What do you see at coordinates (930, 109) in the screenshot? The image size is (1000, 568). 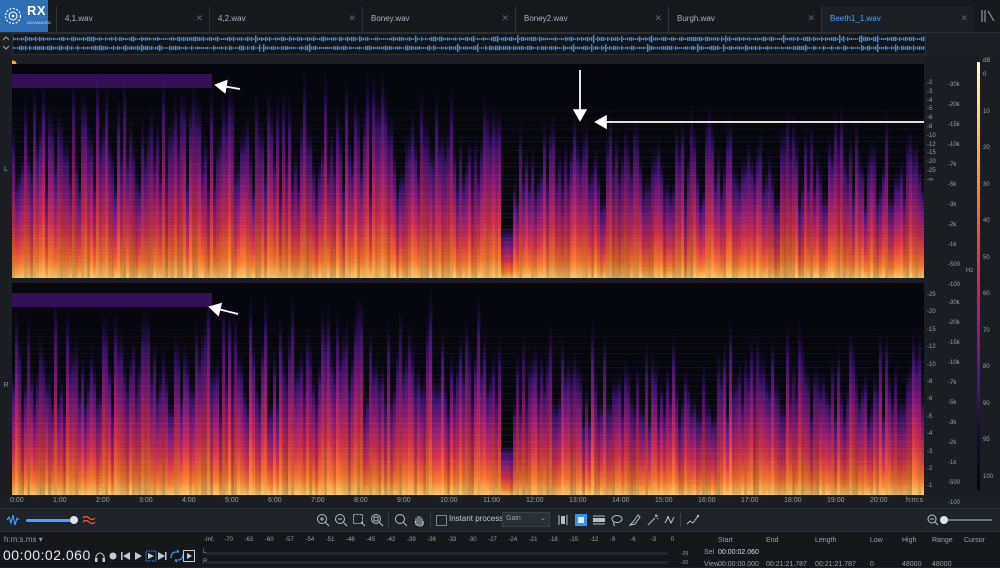 I see `db-tick: -5` at bounding box center [930, 109].